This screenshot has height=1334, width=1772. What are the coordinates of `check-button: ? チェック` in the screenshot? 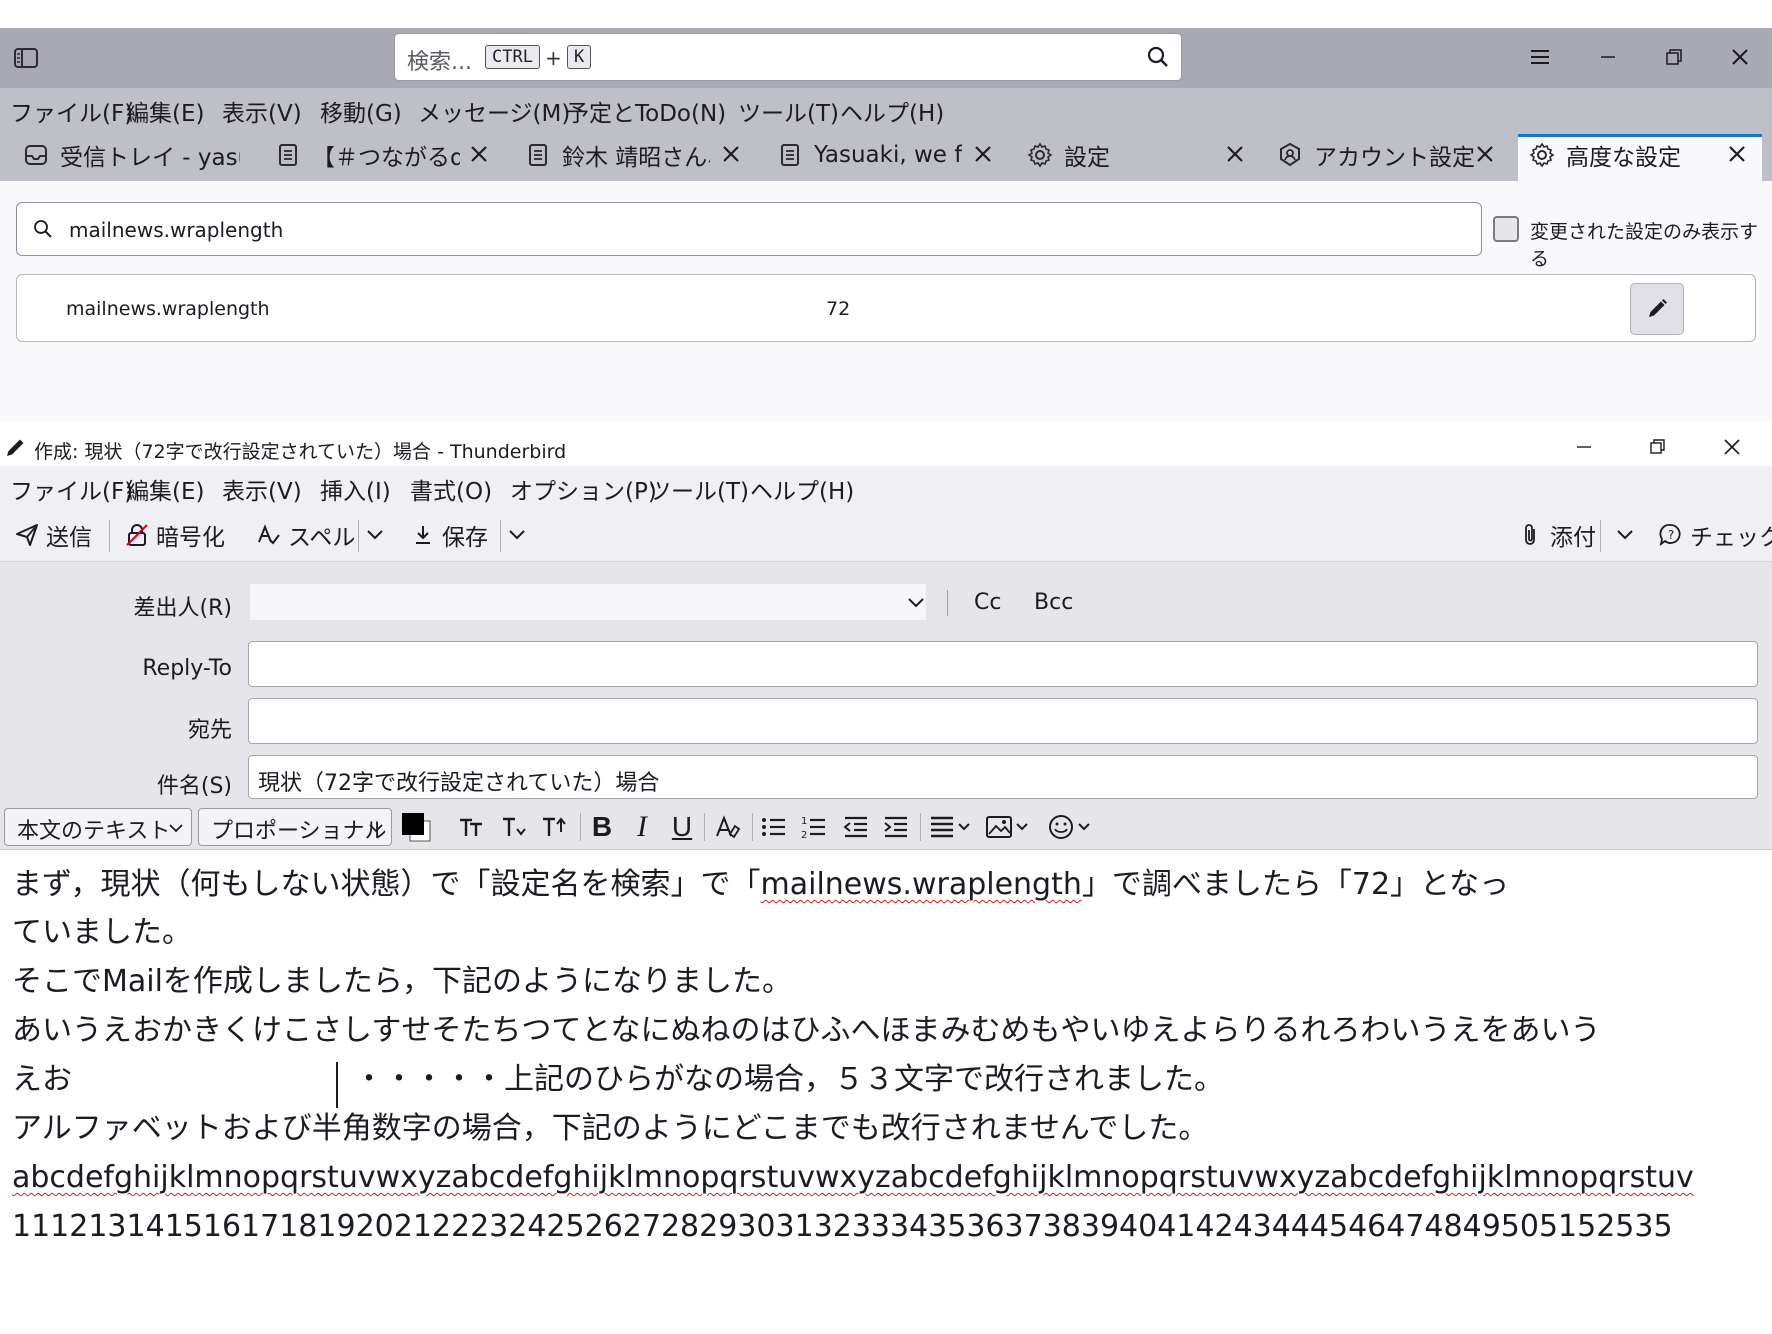 It's located at (1715, 535).